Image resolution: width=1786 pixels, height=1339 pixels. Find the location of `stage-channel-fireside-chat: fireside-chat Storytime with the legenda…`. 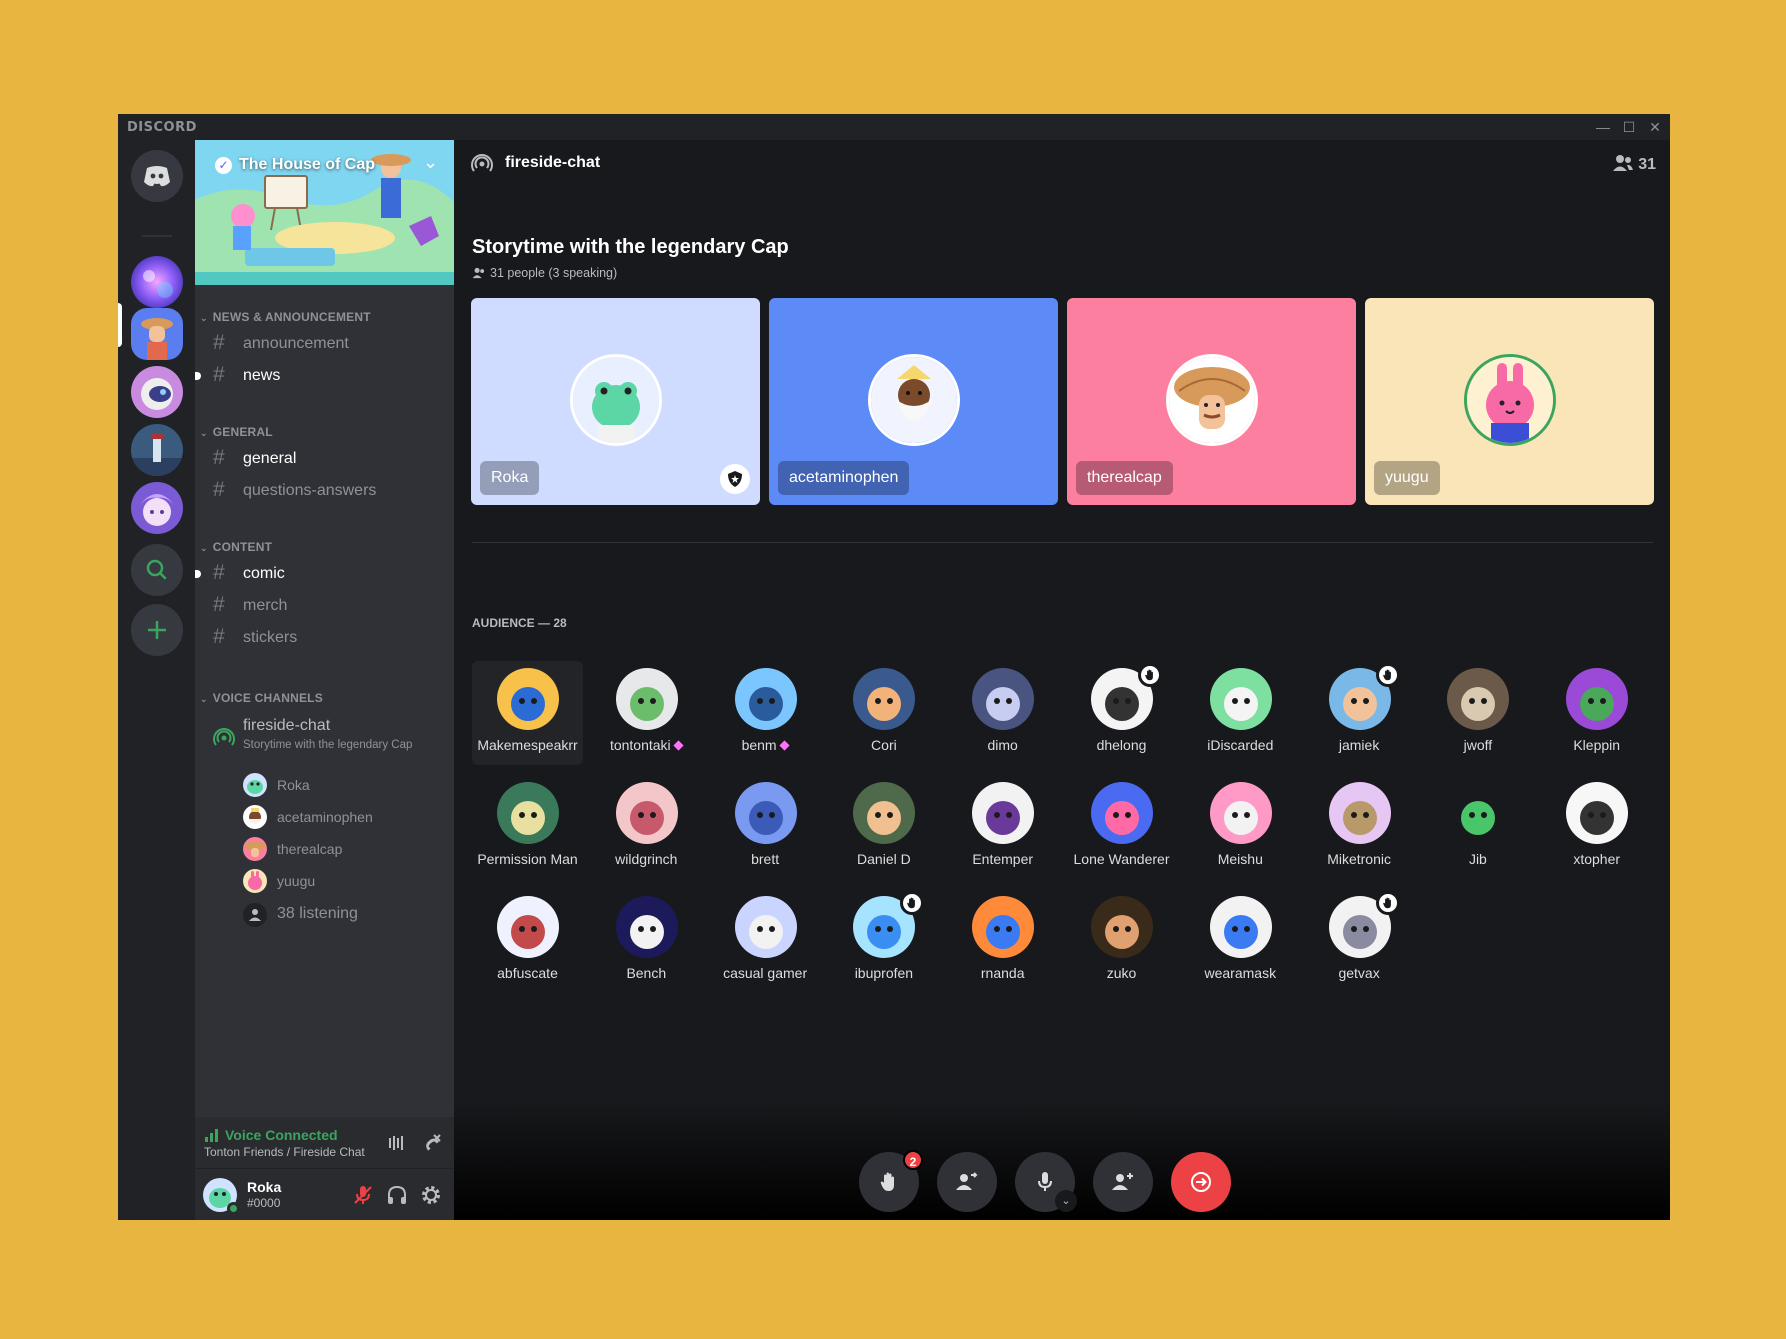

stage-channel-fireside-chat: fireside-chat Storytime with the legenda… is located at coordinates (323, 738).